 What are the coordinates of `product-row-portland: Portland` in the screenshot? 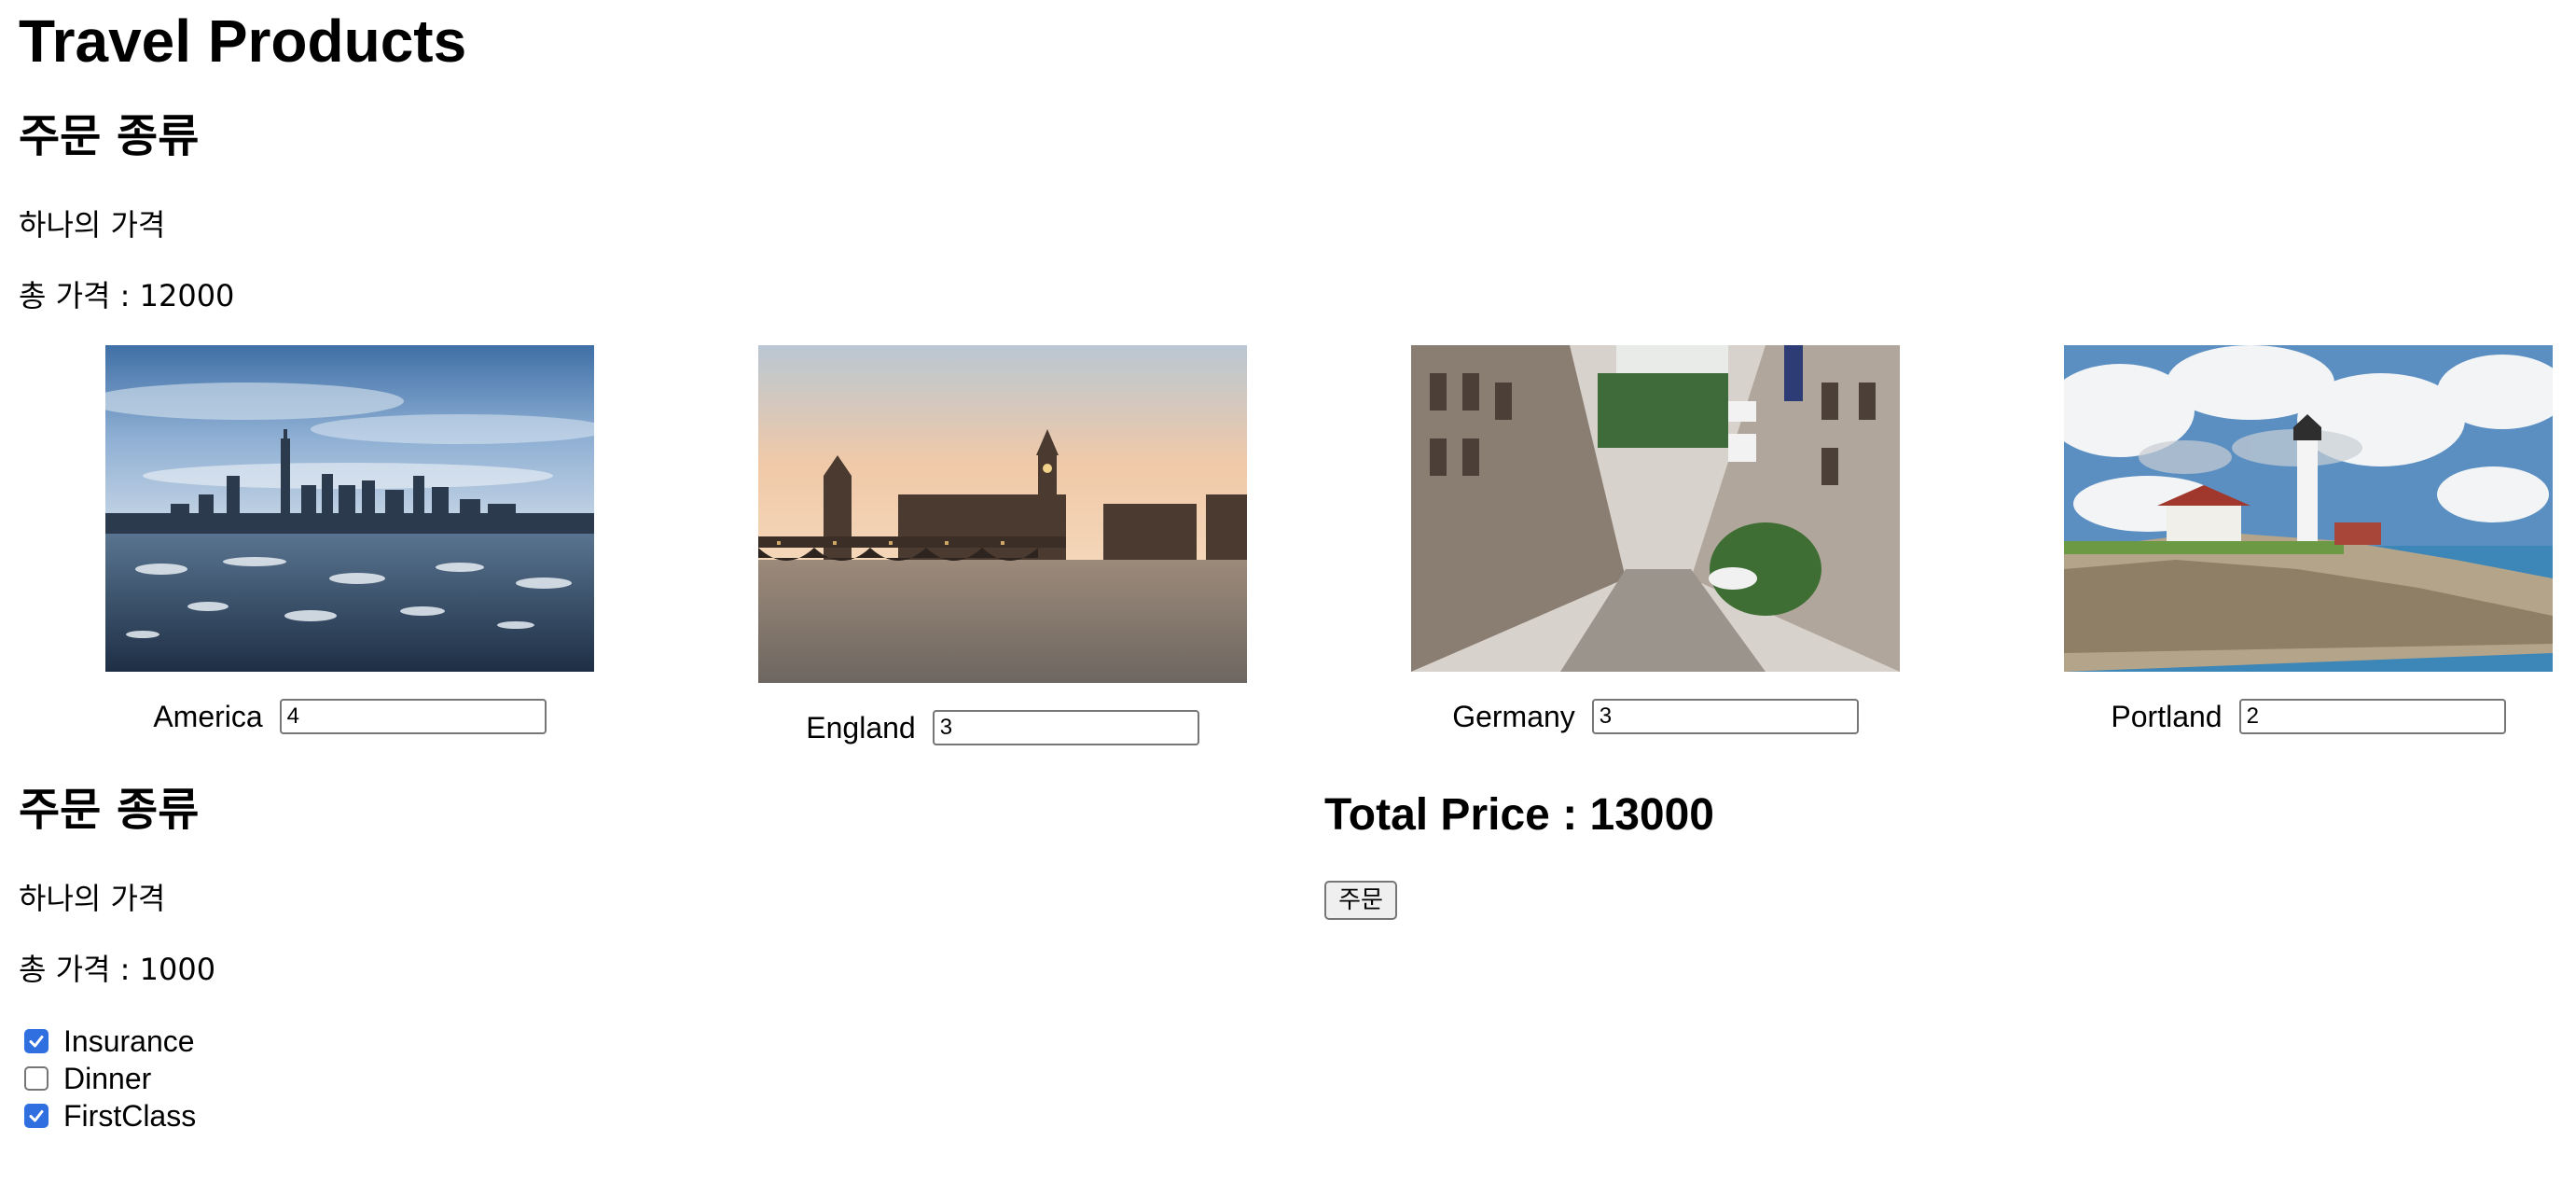 It's located at (2307, 716).